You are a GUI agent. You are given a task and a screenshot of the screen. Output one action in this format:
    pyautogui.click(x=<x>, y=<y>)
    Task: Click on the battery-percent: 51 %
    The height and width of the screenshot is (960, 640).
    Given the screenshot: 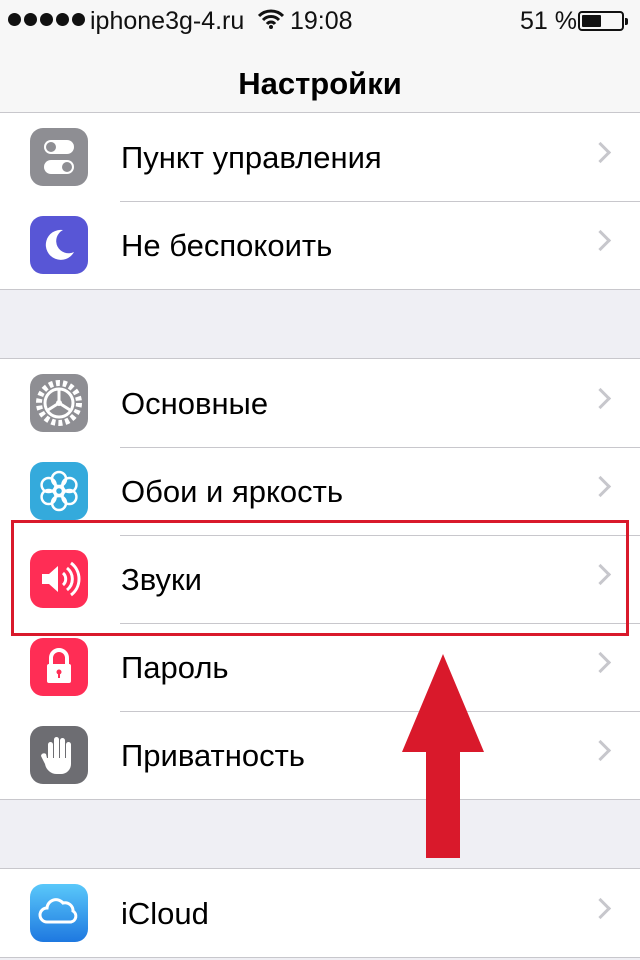 What is the action you would take?
    pyautogui.click(x=548, y=21)
    